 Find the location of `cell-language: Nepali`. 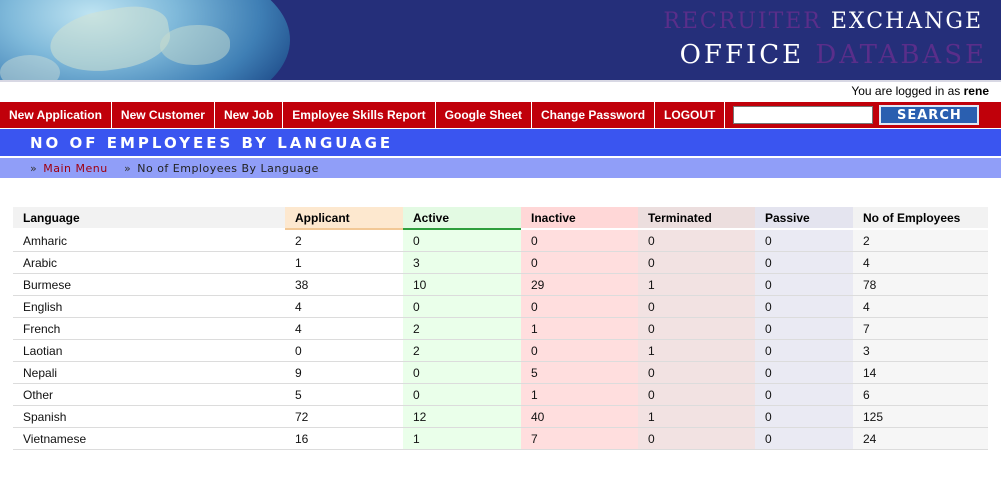

cell-language: Nepali is located at coordinates (149, 372).